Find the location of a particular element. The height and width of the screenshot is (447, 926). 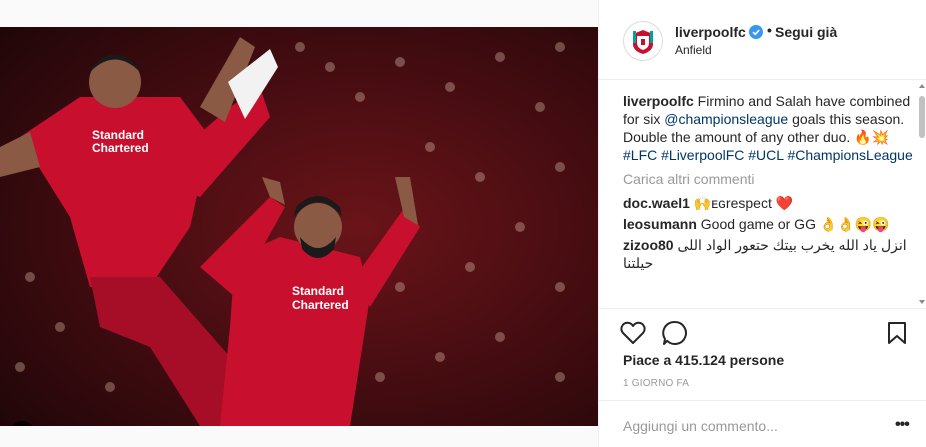

add-comment-section: ••• is located at coordinates (762, 423).